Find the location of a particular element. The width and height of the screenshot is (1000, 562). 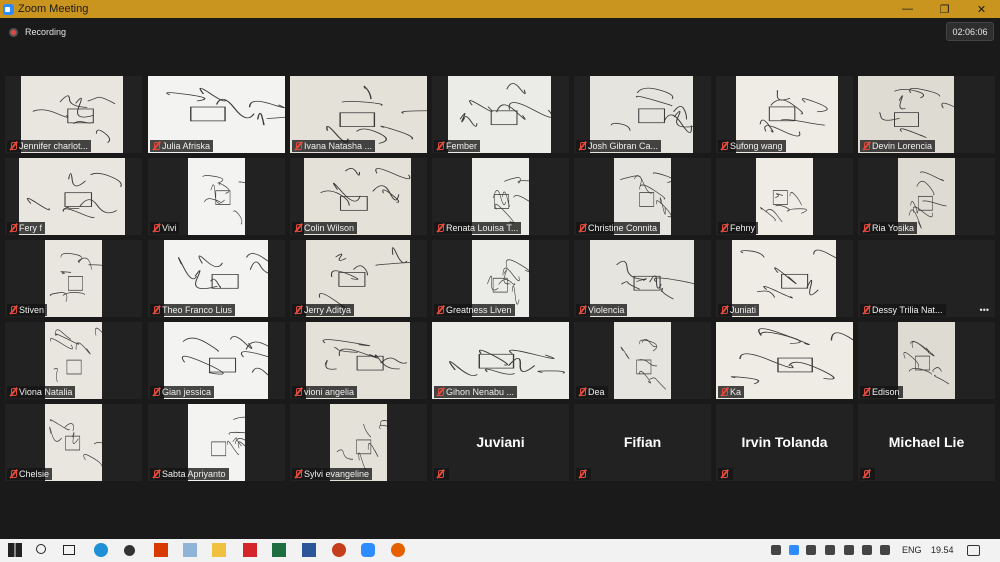

participant-name-large: Fifian is located at coordinates (642, 442).